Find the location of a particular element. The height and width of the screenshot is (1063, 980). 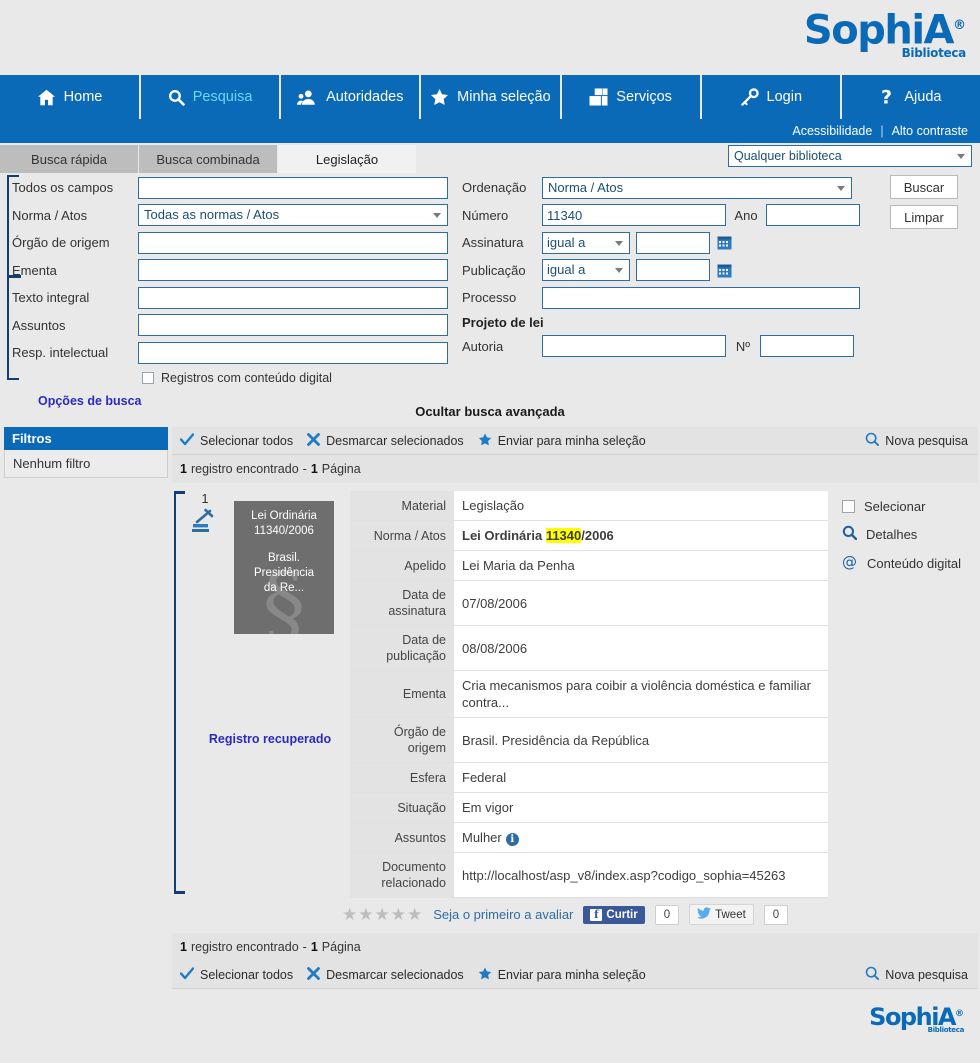

table-row: Esfera Federal is located at coordinates (589, 777).